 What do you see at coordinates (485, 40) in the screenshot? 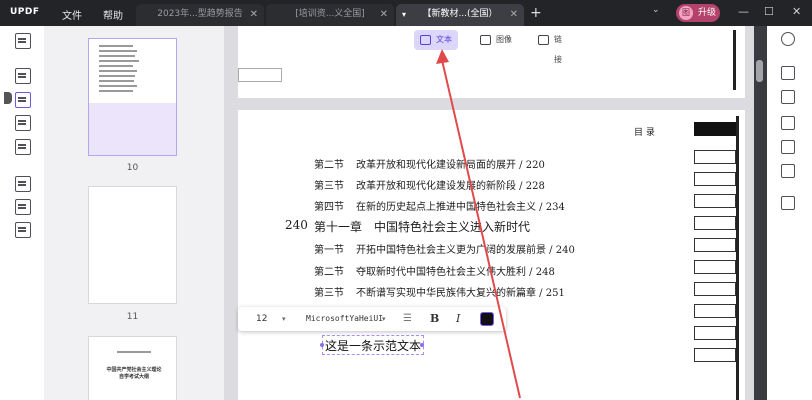
I see `image-icon` at bounding box center [485, 40].